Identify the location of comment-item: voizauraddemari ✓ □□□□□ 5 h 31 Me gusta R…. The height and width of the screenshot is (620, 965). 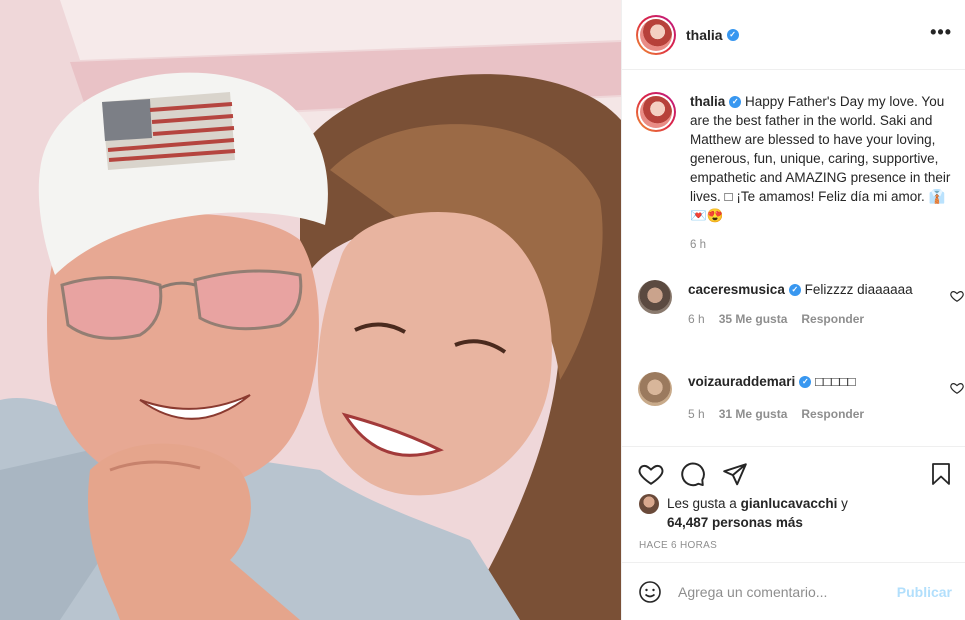
(801, 398).